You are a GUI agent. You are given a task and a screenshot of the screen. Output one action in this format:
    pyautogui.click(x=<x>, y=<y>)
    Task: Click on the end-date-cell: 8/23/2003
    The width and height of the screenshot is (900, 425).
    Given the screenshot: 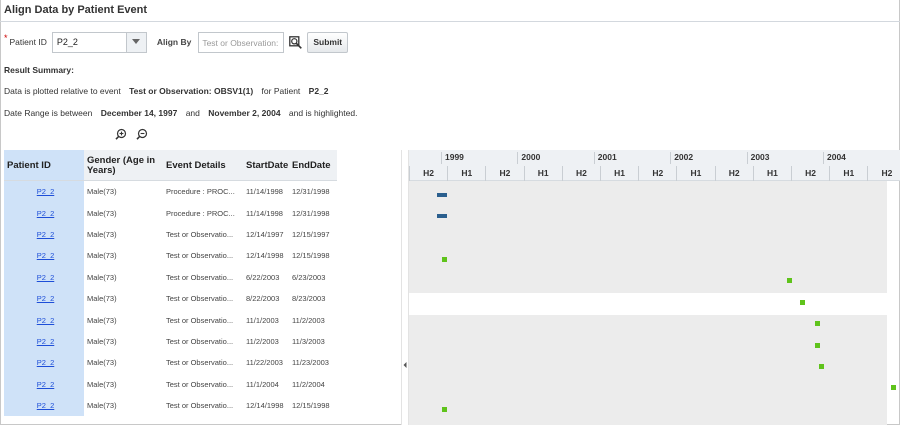 What is the action you would take?
    pyautogui.click(x=309, y=299)
    